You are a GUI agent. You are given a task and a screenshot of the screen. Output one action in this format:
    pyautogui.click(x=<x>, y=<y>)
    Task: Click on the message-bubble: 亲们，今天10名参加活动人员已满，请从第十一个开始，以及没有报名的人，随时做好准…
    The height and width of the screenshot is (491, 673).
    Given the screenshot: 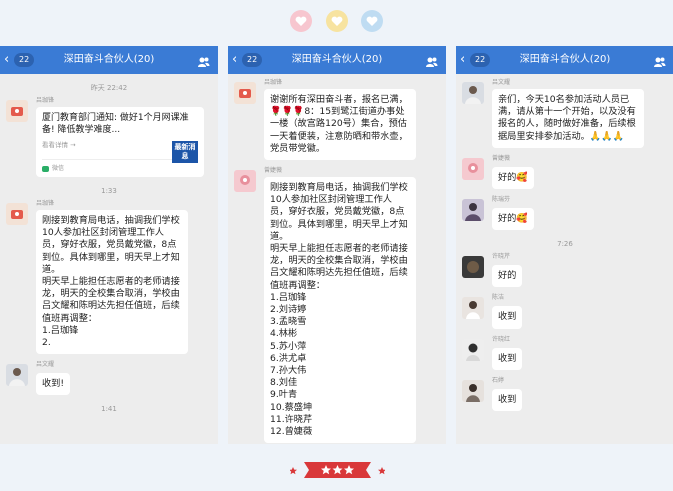 What is the action you would take?
    pyautogui.click(x=568, y=118)
    